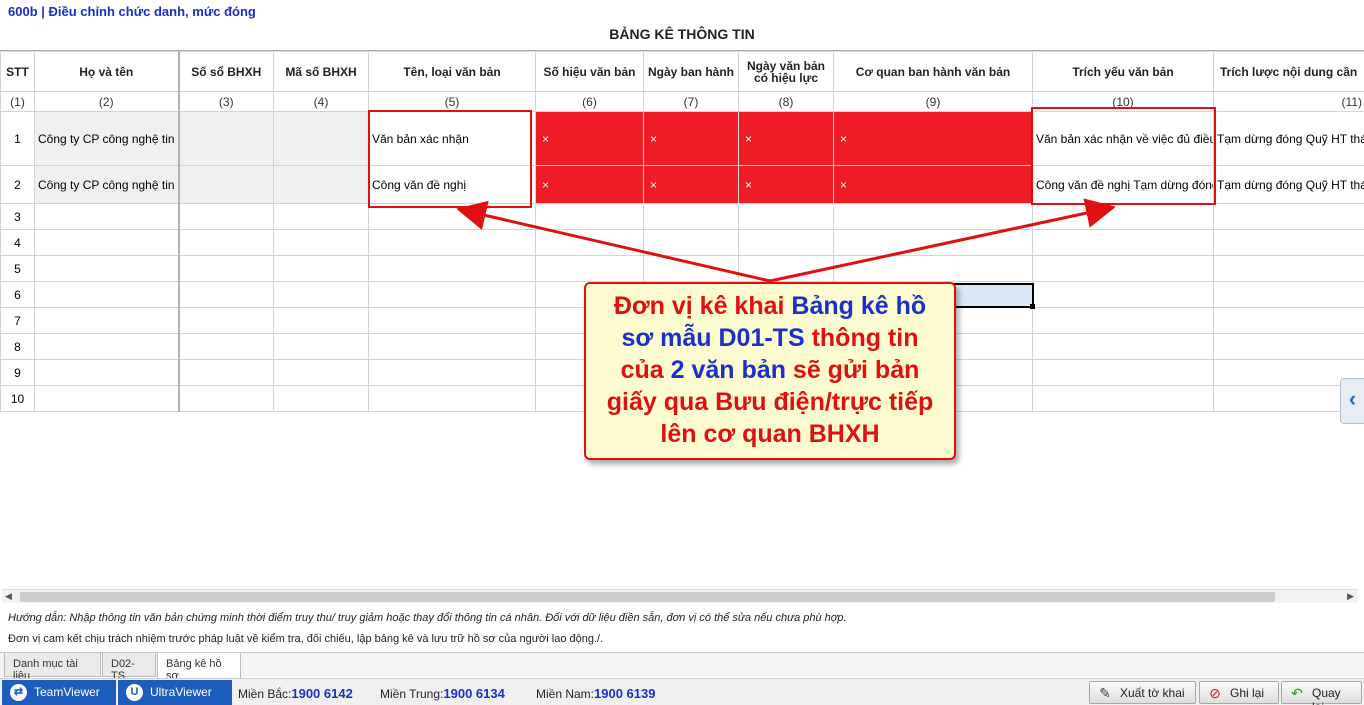  What do you see at coordinates (452, 71) in the screenshot?
I see `col-header-doc-type: Tên, loại văn bản` at bounding box center [452, 71].